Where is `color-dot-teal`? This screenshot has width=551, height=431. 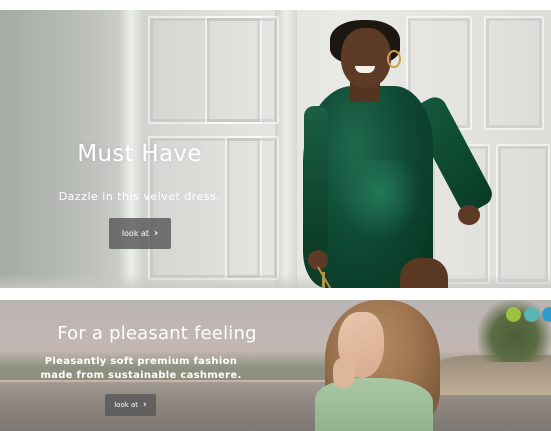
color-dot-teal is located at coordinates (531, 314).